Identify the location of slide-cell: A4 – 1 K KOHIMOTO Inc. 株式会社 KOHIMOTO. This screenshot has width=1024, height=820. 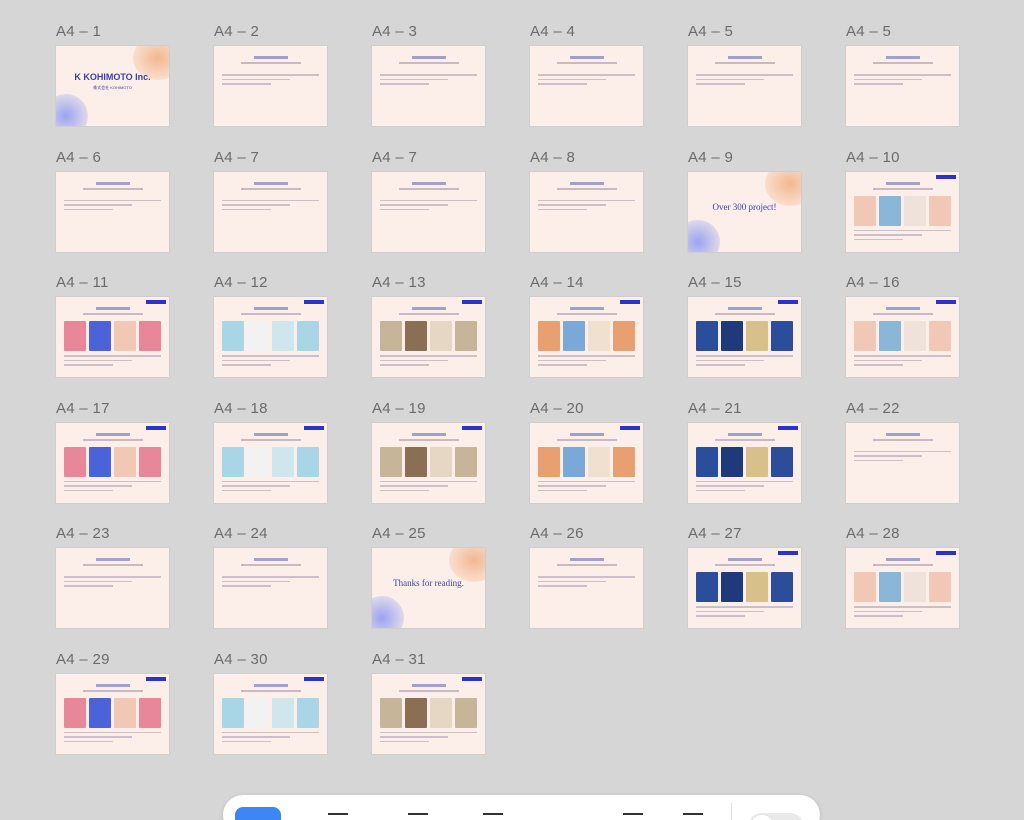
(112, 85).